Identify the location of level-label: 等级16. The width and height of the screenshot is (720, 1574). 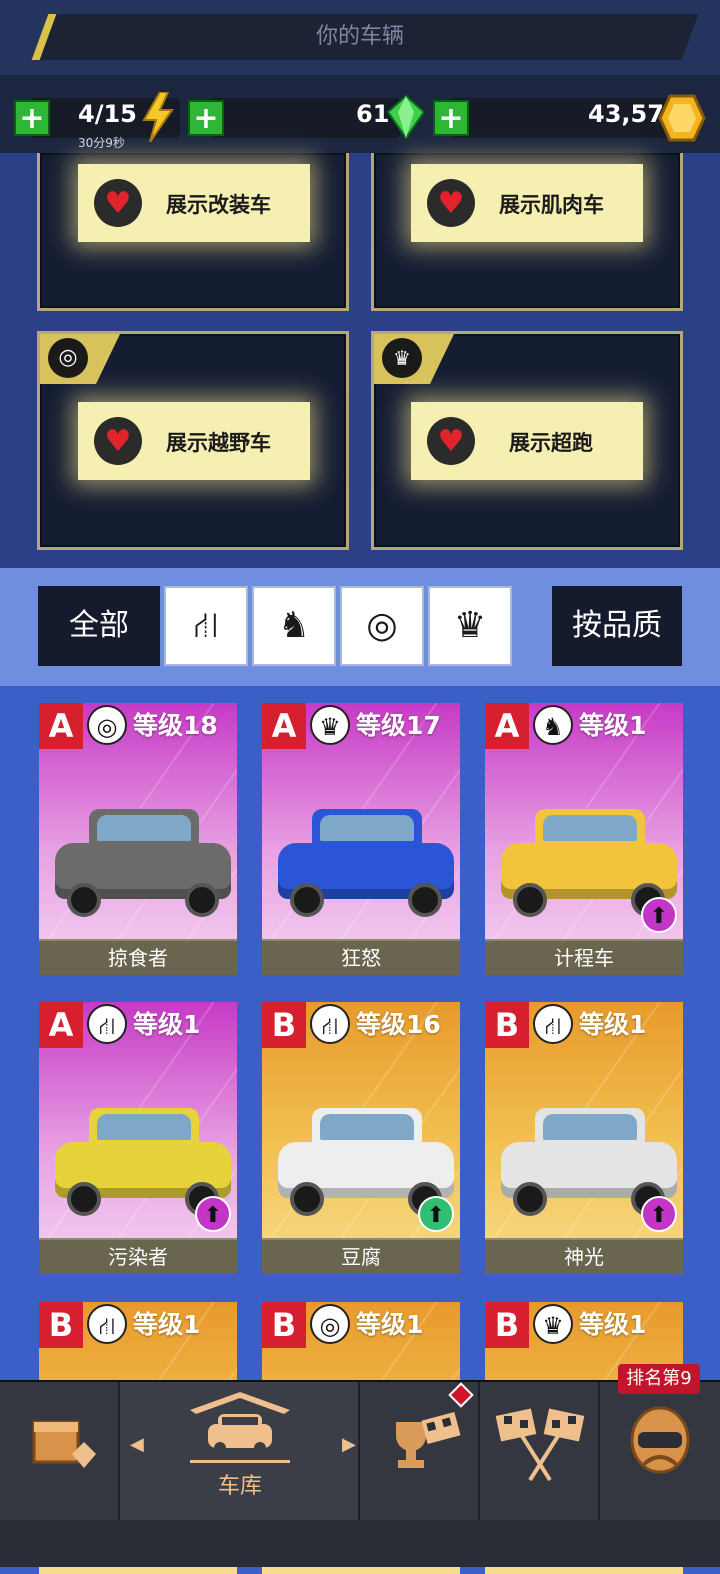
(398, 1024).